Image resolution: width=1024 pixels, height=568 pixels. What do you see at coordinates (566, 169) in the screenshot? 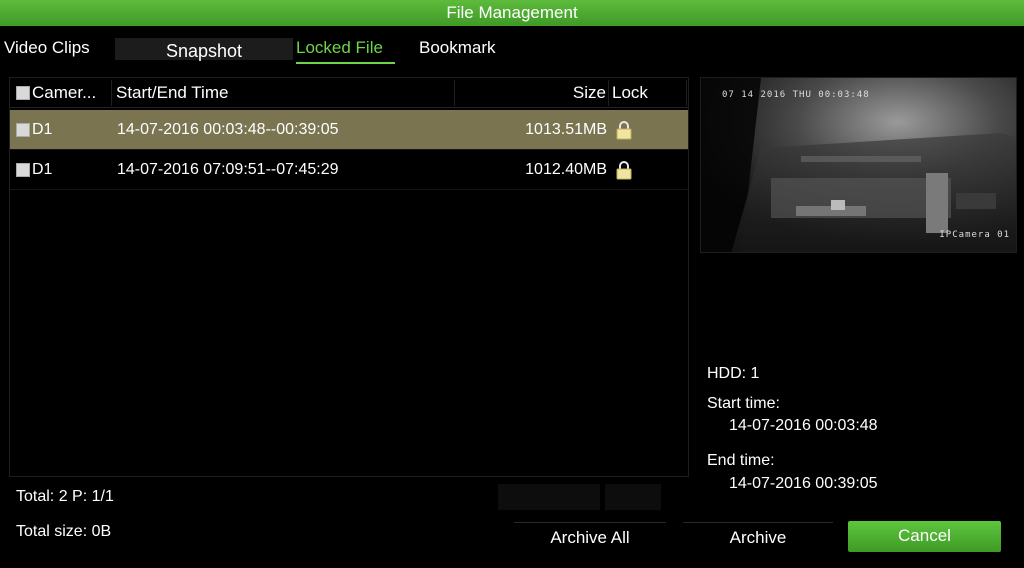
I see `row-size: 1012.40MB` at bounding box center [566, 169].